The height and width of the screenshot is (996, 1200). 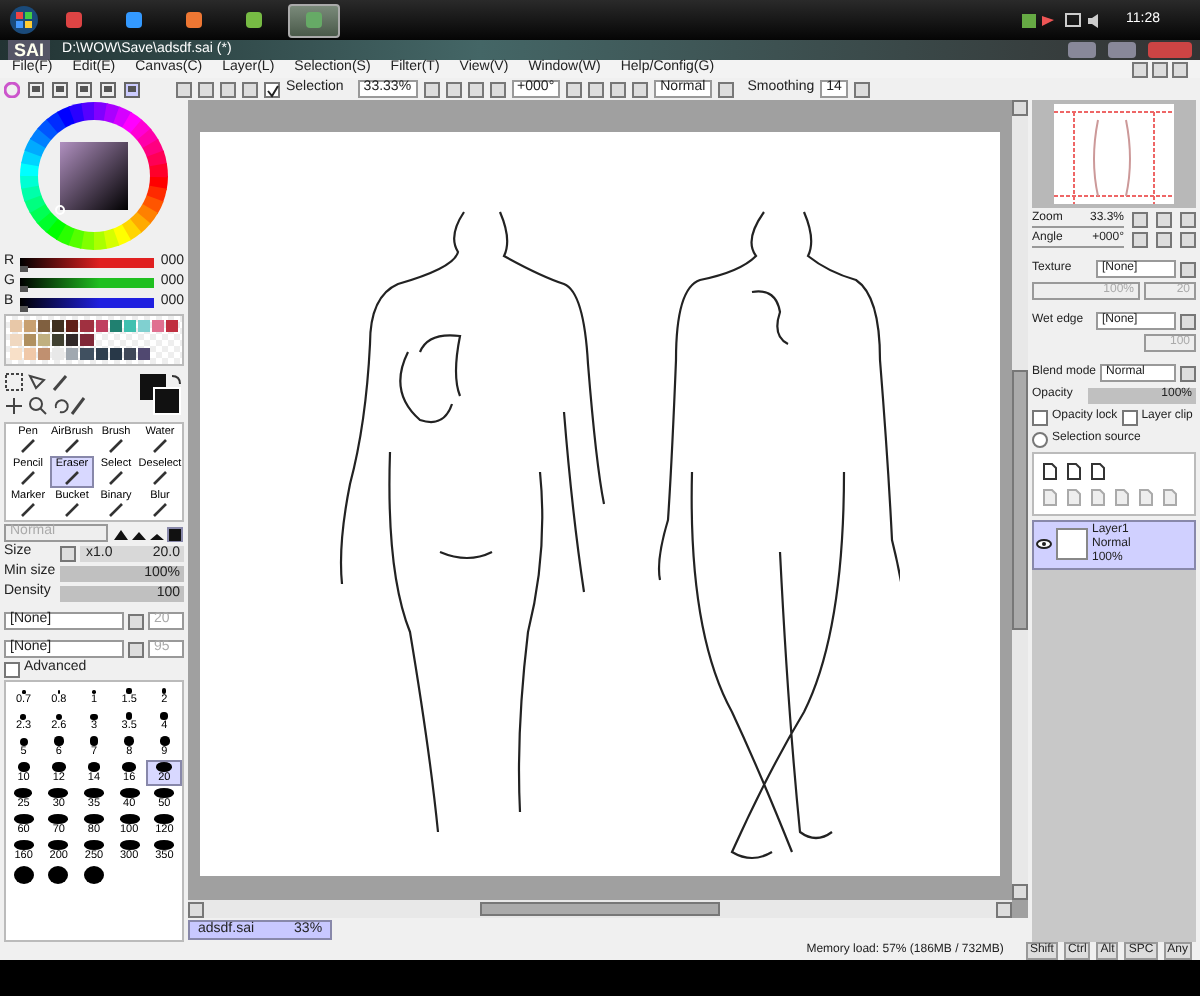 What do you see at coordinates (1040, 439) in the screenshot?
I see `radio-button` at bounding box center [1040, 439].